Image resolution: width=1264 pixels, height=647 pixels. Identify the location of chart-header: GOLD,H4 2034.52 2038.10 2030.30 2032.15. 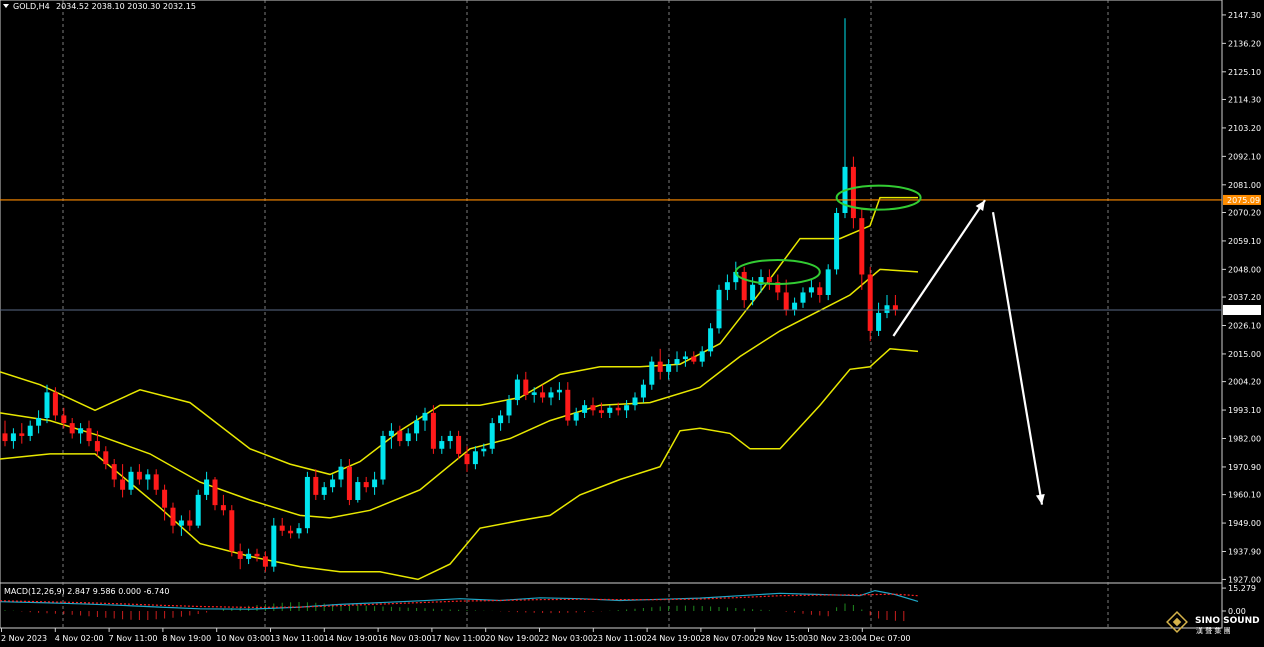
(99, 6).